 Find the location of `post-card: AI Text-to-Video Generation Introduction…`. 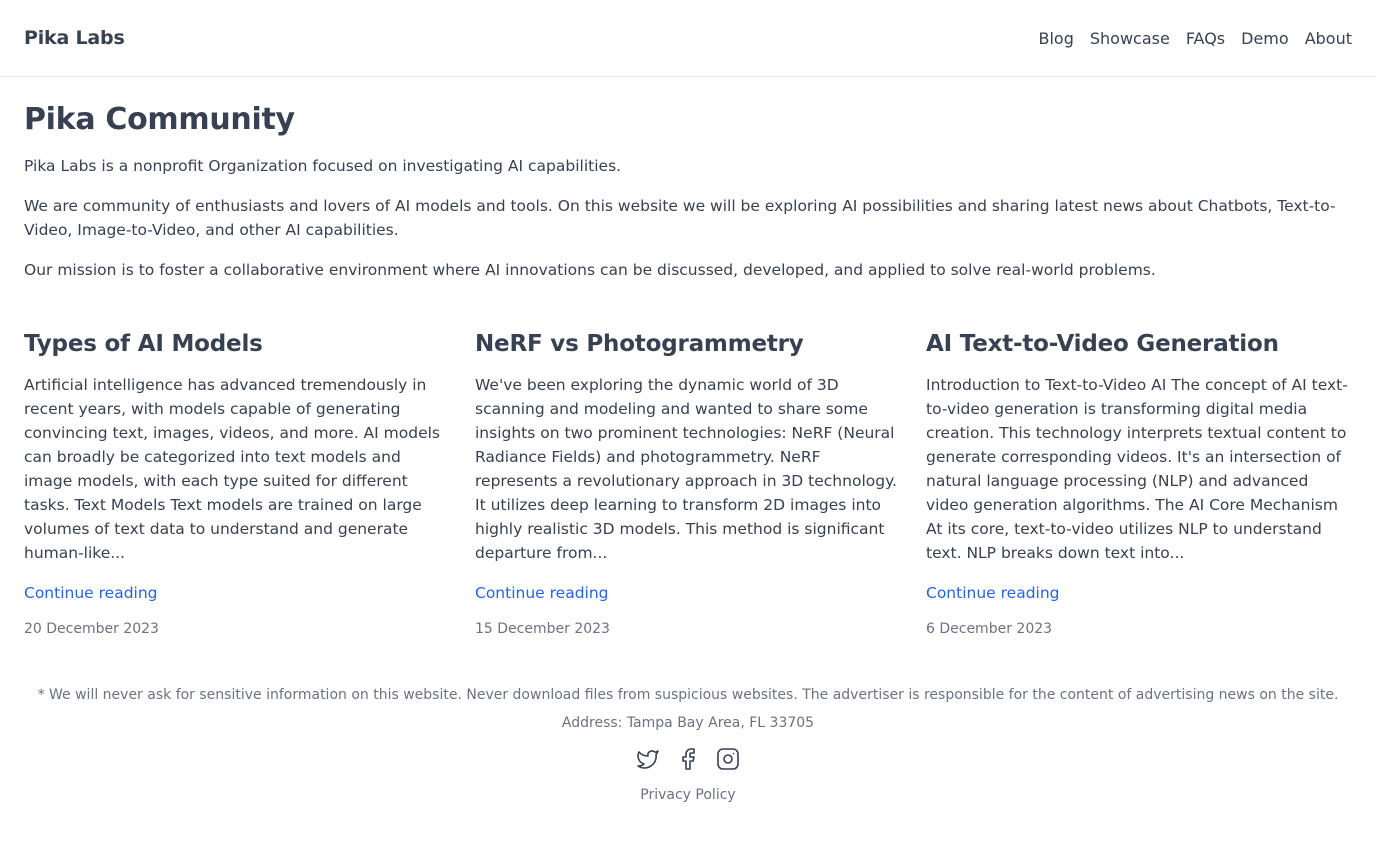

post-card: AI Text-to-Video Generation Introduction… is located at coordinates (1139, 484).